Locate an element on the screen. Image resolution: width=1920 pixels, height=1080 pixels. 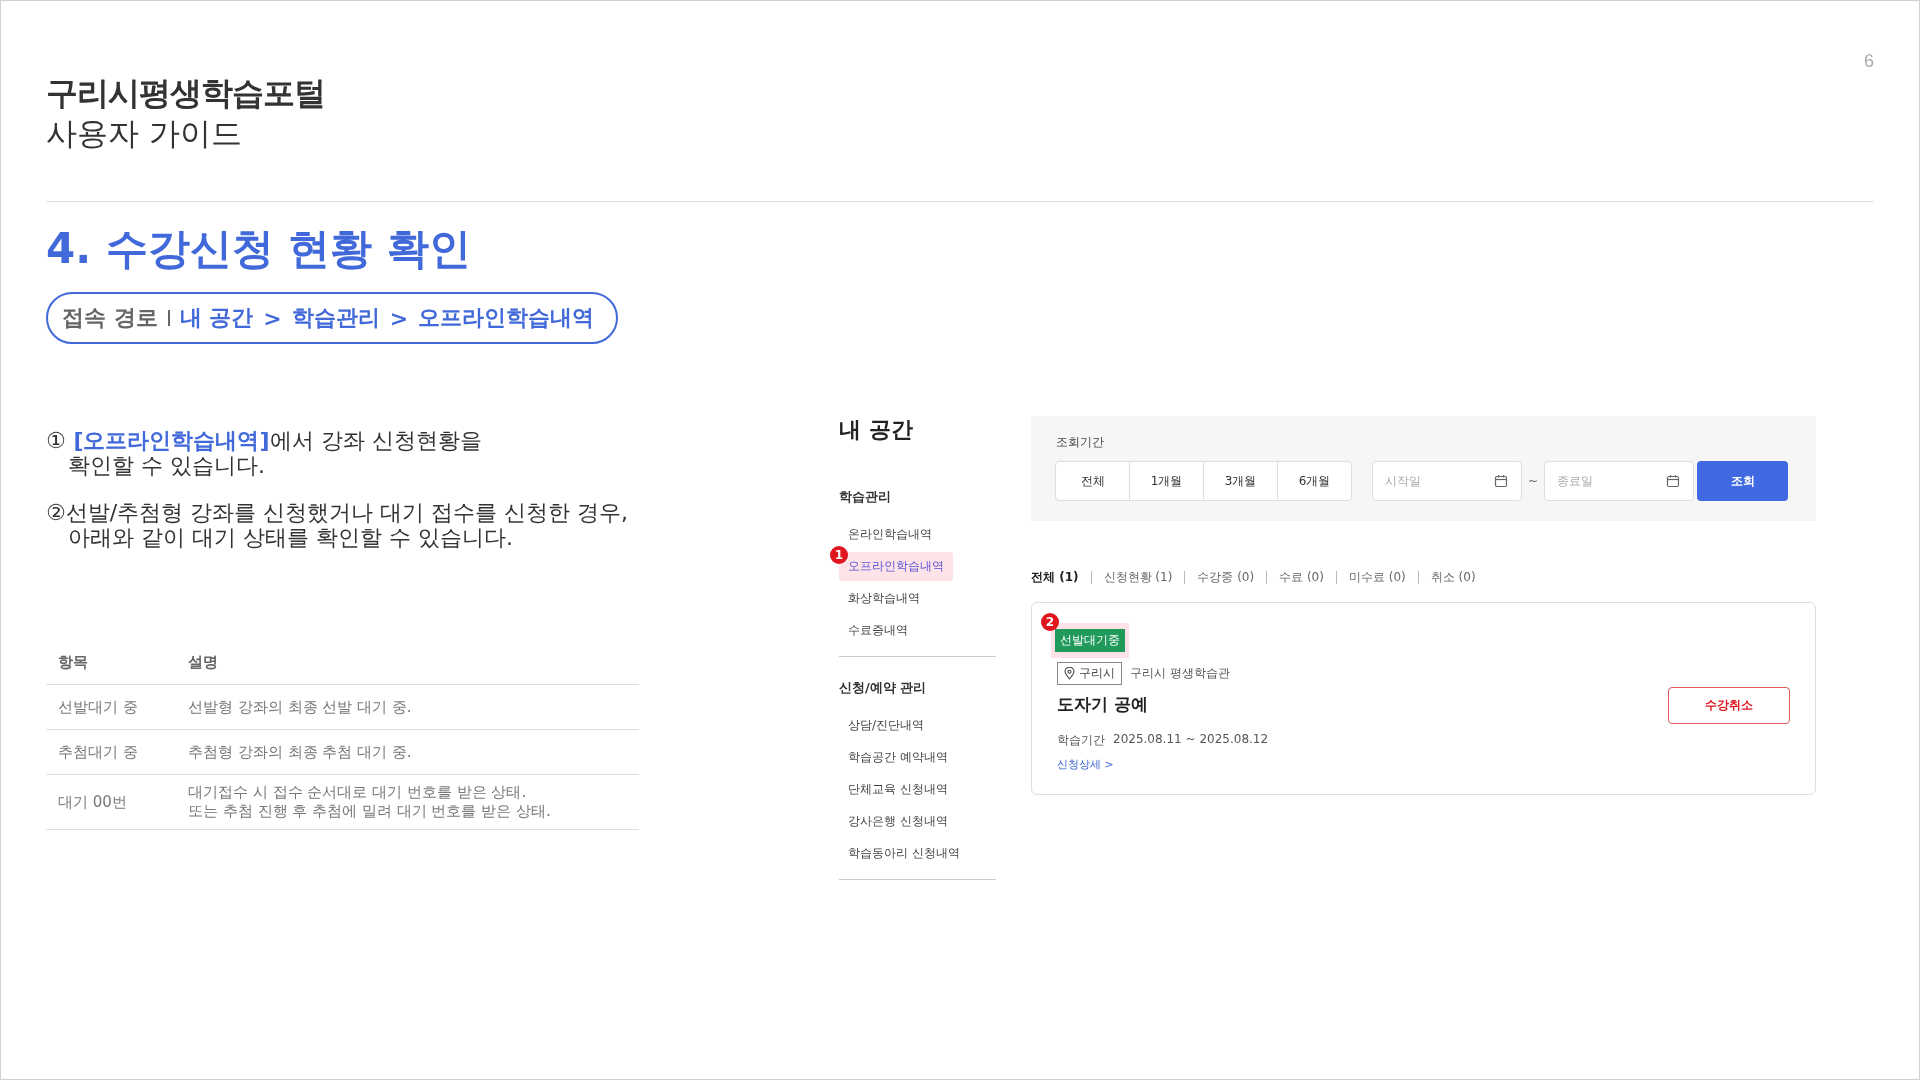
table-cell: 선발대기 중 is located at coordinates (98, 706).